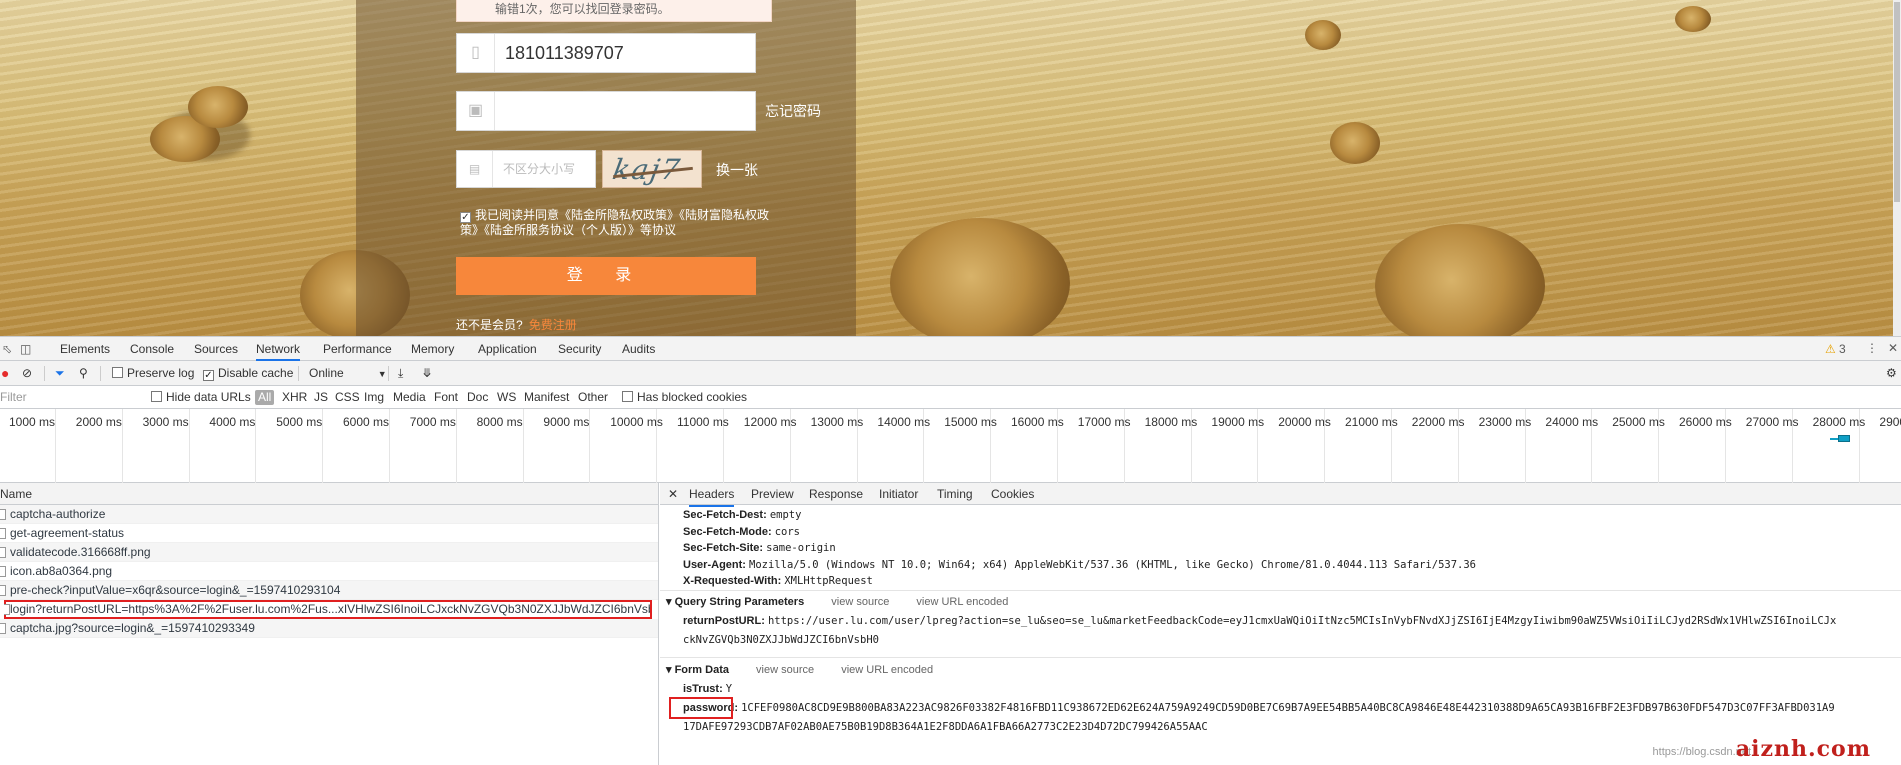  What do you see at coordinates (1872, 348) in the screenshot?
I see `more-options-icon: ⋮` at bounding box center [1872, 348].